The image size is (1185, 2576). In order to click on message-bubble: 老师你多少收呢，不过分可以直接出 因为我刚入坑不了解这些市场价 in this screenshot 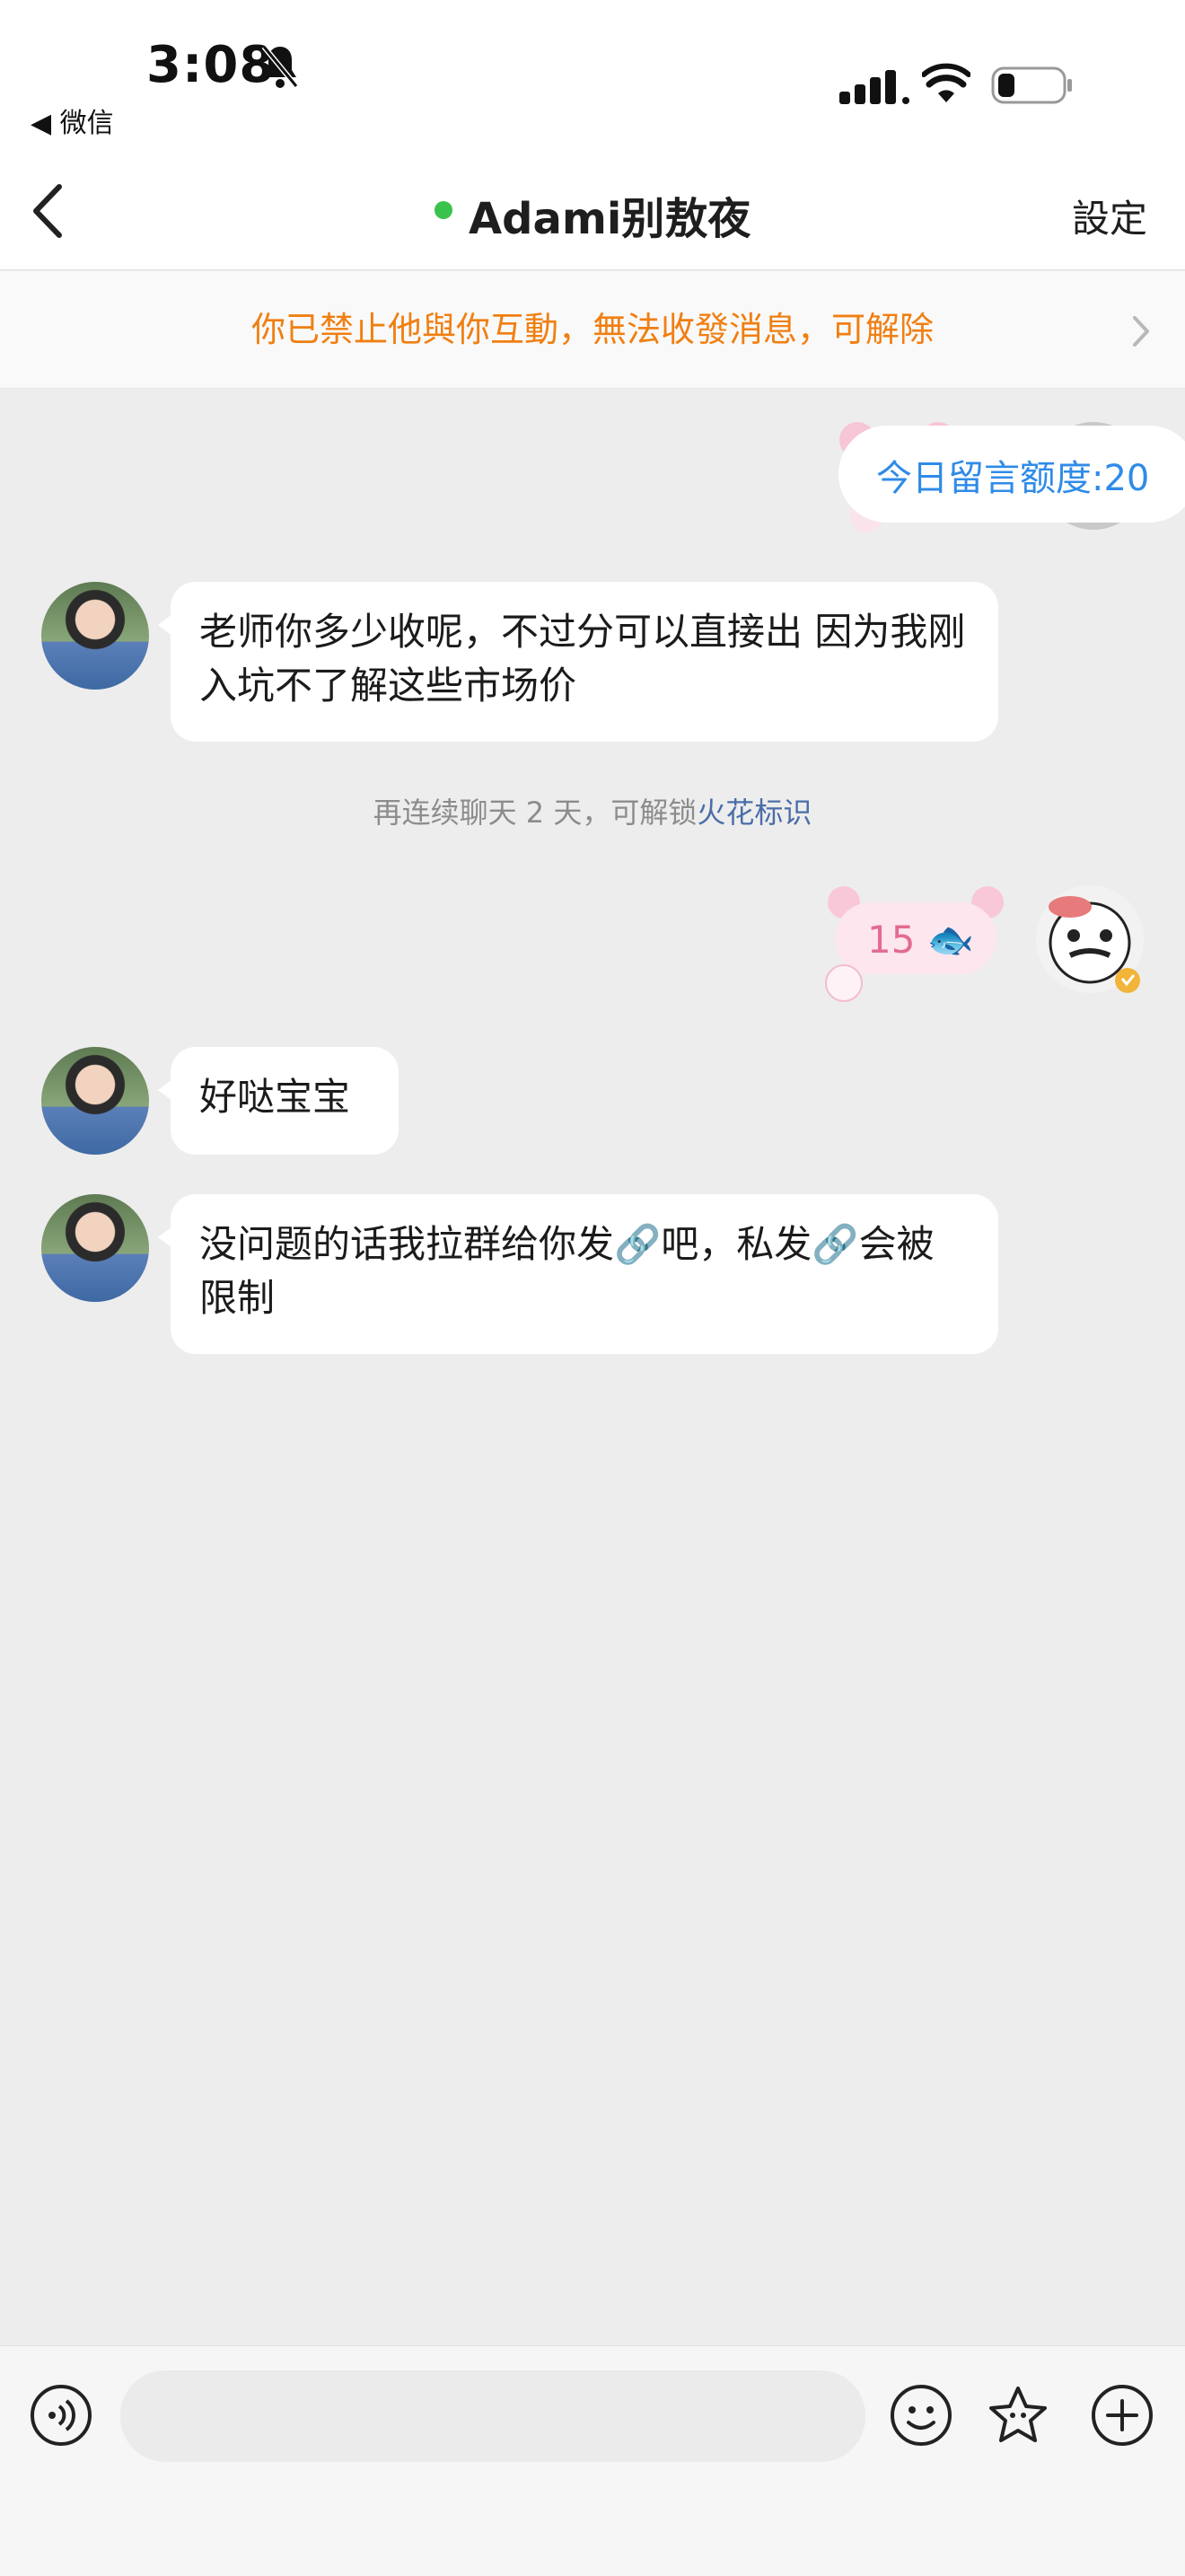, I will do `click(578, 662)`.